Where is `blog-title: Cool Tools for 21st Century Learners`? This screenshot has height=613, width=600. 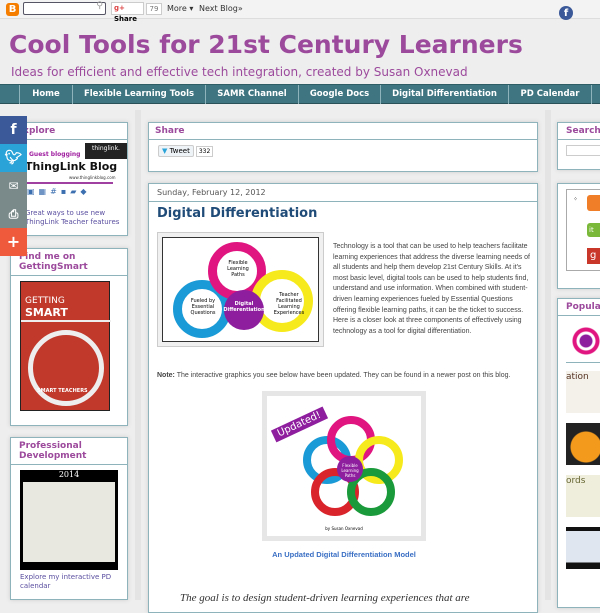 blog-title: Cool Tools for 21st Century Learners is located at coordinates (266, 44).